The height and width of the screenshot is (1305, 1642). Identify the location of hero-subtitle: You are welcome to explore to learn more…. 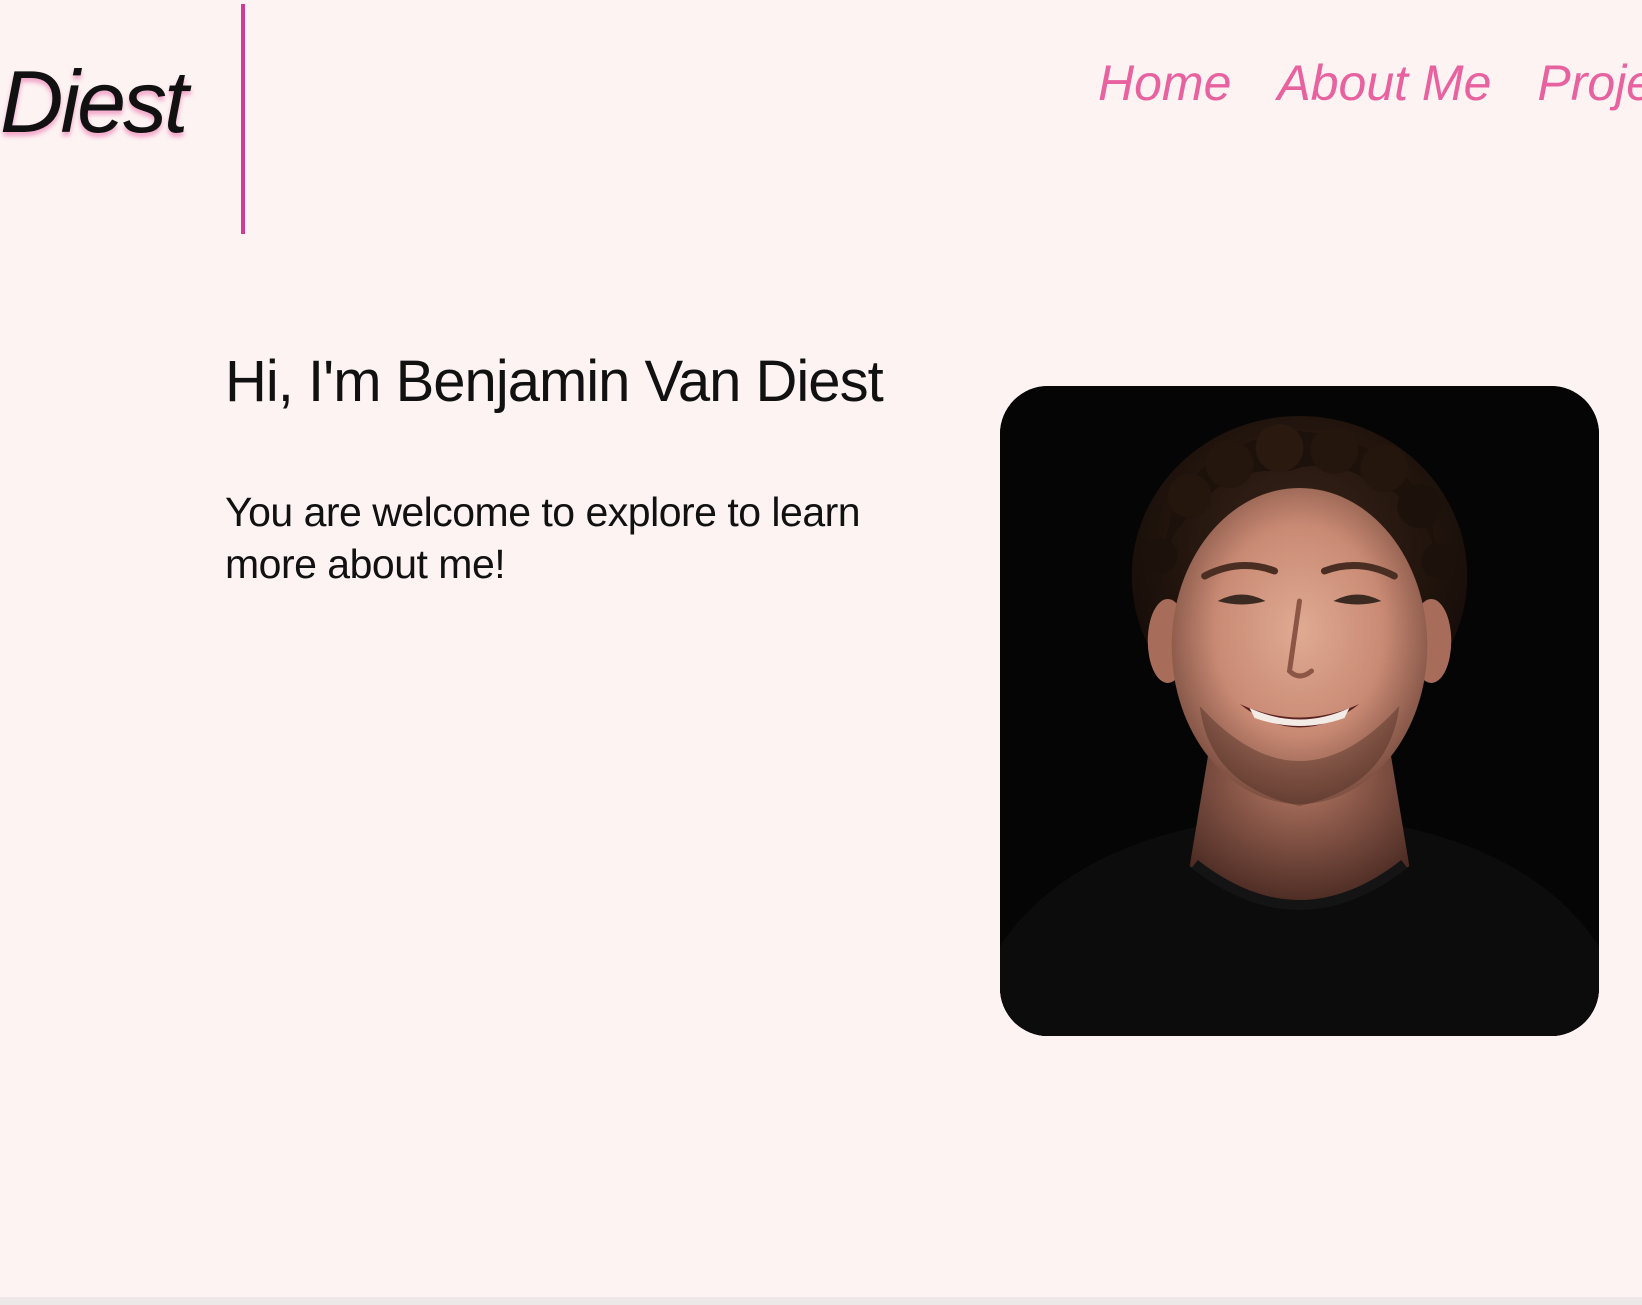
(543, 538).